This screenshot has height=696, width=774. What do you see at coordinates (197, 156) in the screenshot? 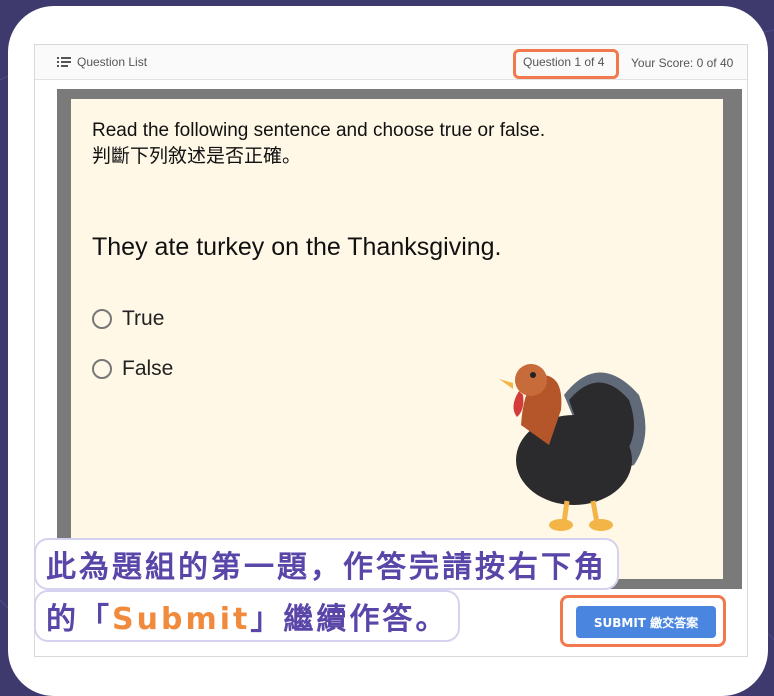
I see `instruction-chinese: 判斷下列敘述是否正確。` at bounding box center [197, 156].